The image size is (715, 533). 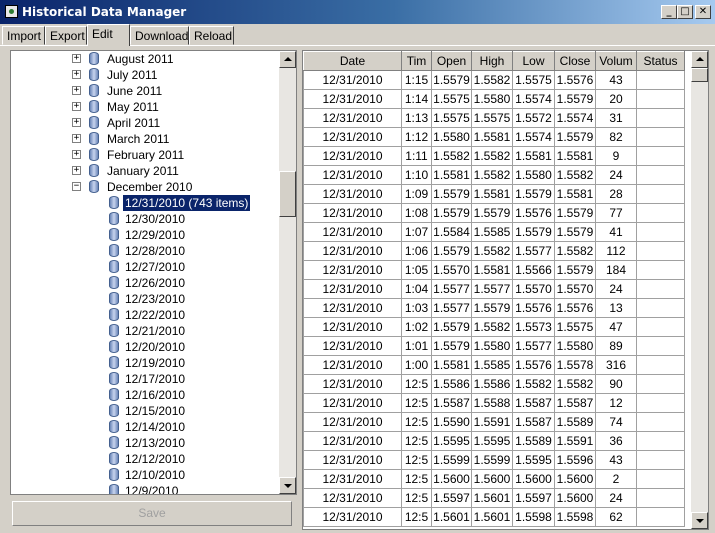 What do you see at coordinates (416, 137) in the screenshot?
I see `table-cell: 1:12` at bounding box center [416, 137].